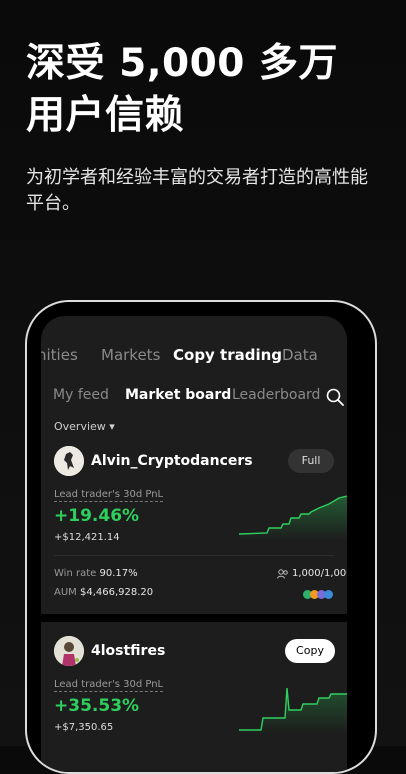 The image size is (406, 774). Describe the element at coordinates (182, 63) in the screenshot. I see `headline-line-1: 深受 5,000 多万` at that location.